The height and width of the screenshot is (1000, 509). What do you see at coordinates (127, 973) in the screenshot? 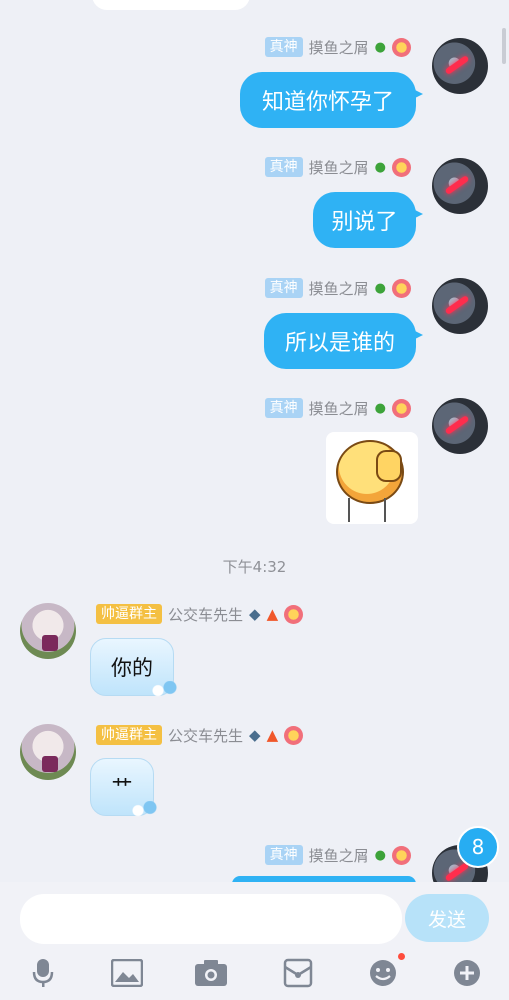
I see `image-icon` at bounding box center [127, 973].